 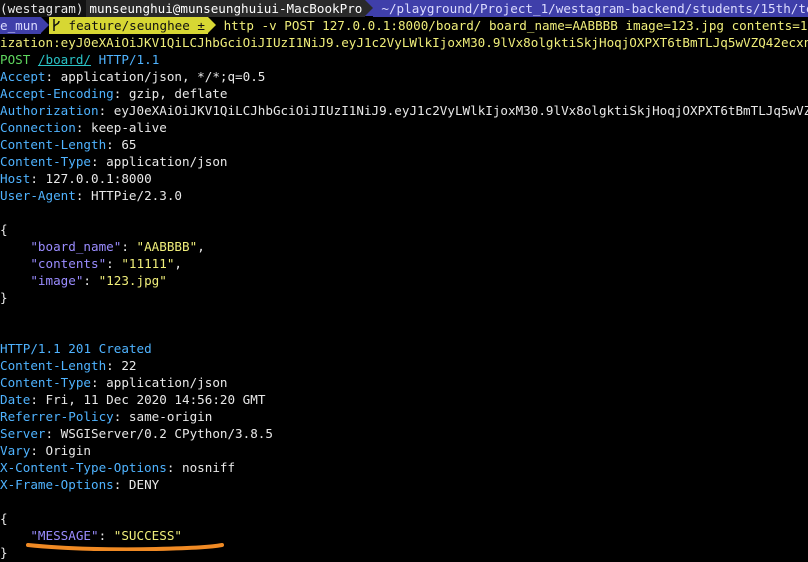 What do you see at coordinates (56, 25) in the screenshot?
I see `git-branch-icon` at bounding box center [56, 25].